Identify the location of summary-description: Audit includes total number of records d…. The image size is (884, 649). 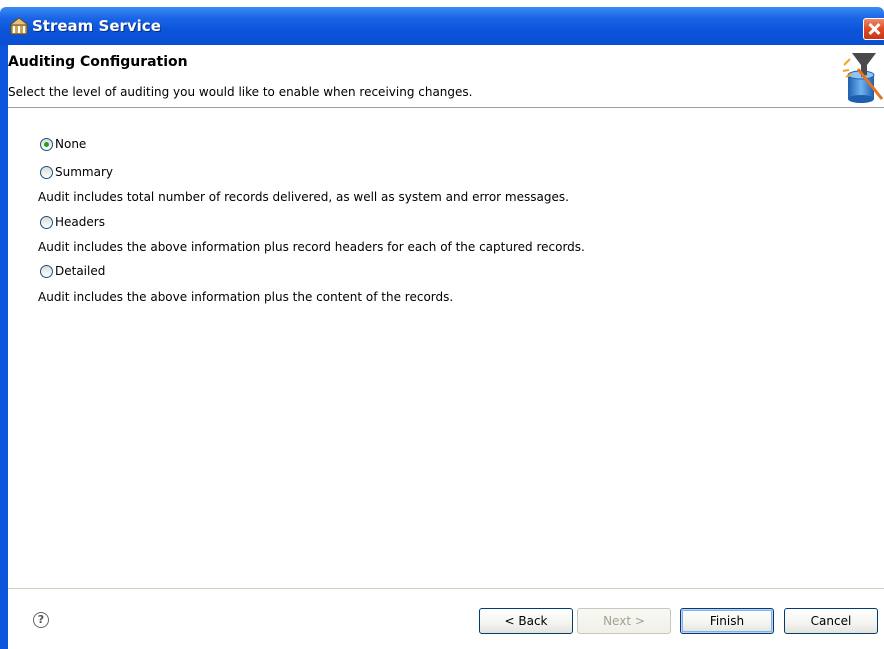
(303, 197).